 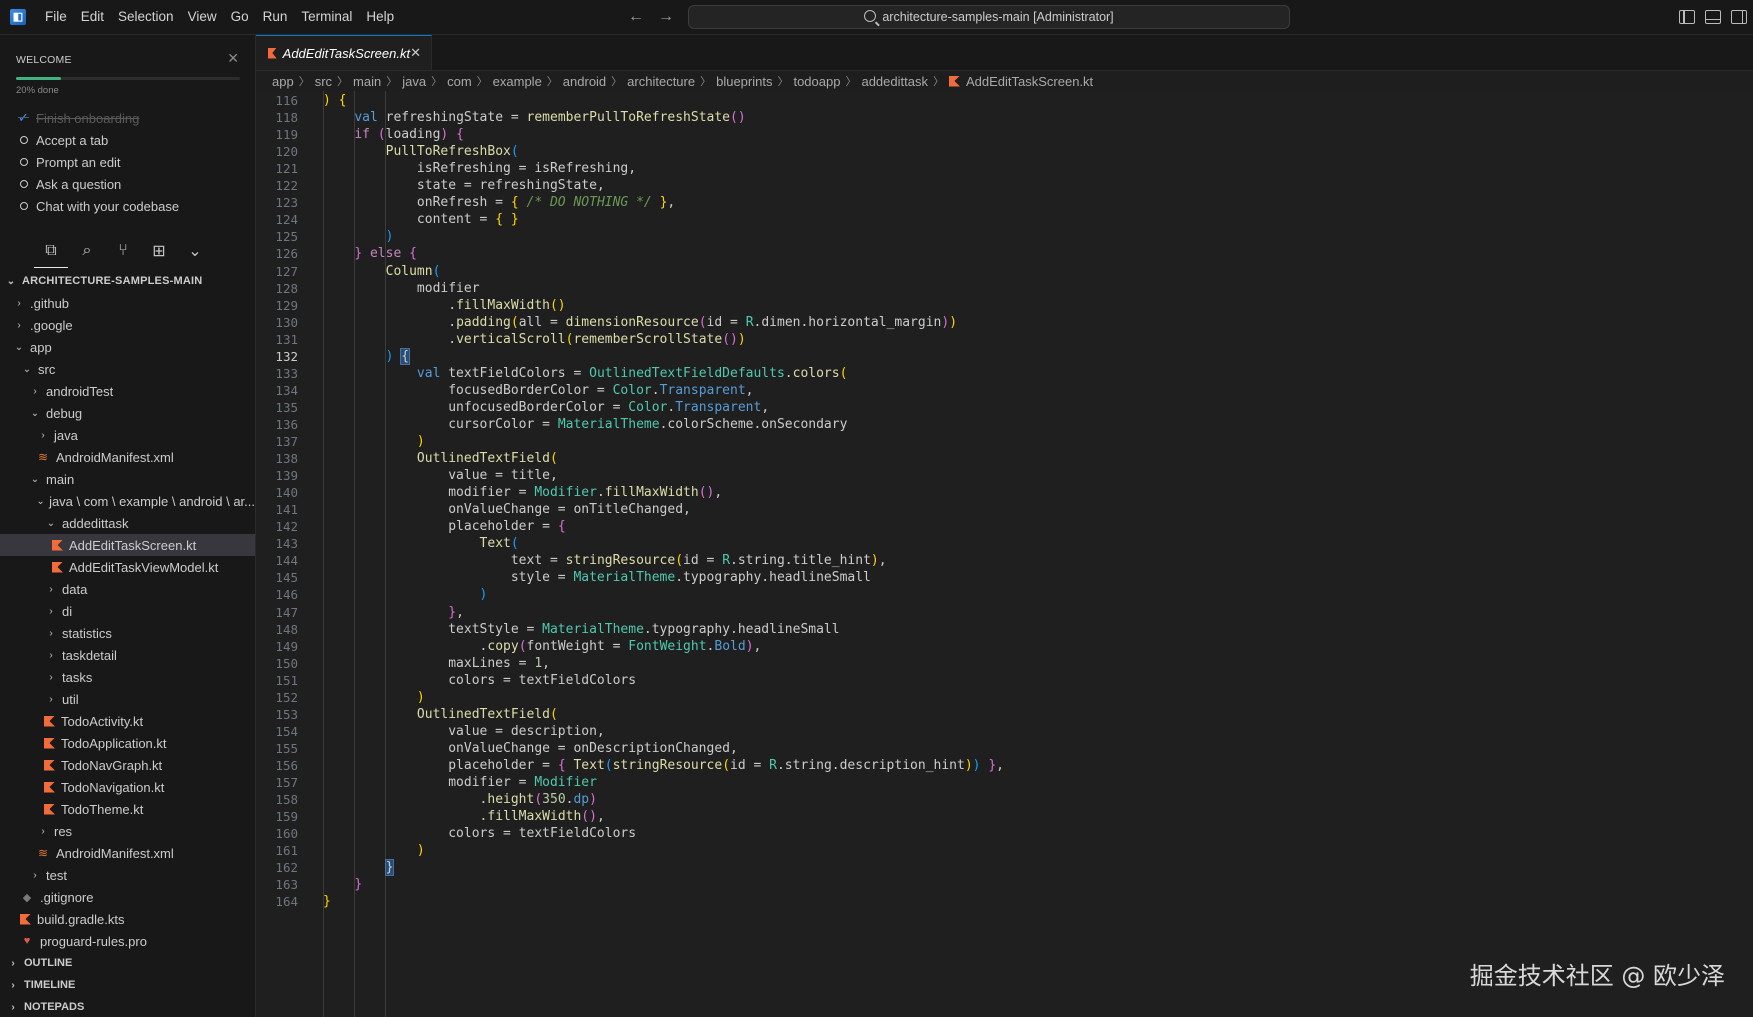 I want to click on code-token: copy, so click(x=503, y=646).